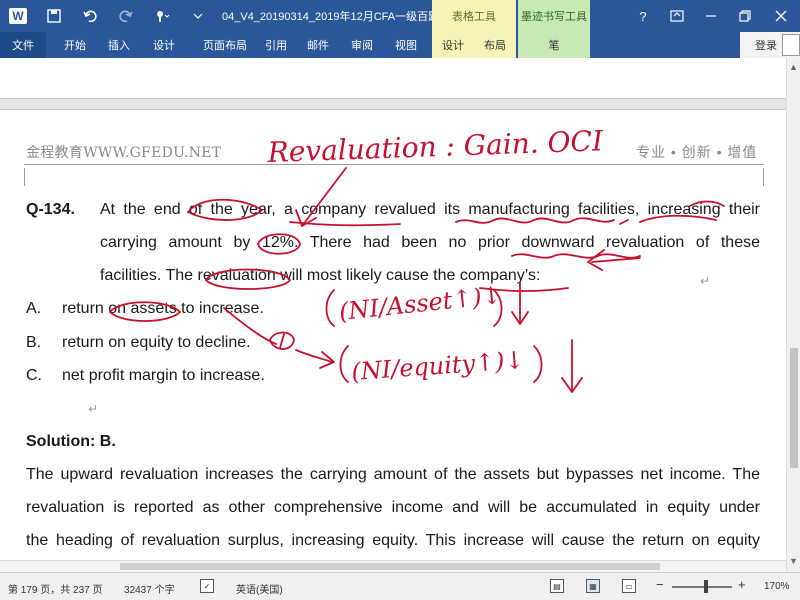  Describe the element at coordinates (702, 587) in the screenshot. I see `zoom-slider` at that location.